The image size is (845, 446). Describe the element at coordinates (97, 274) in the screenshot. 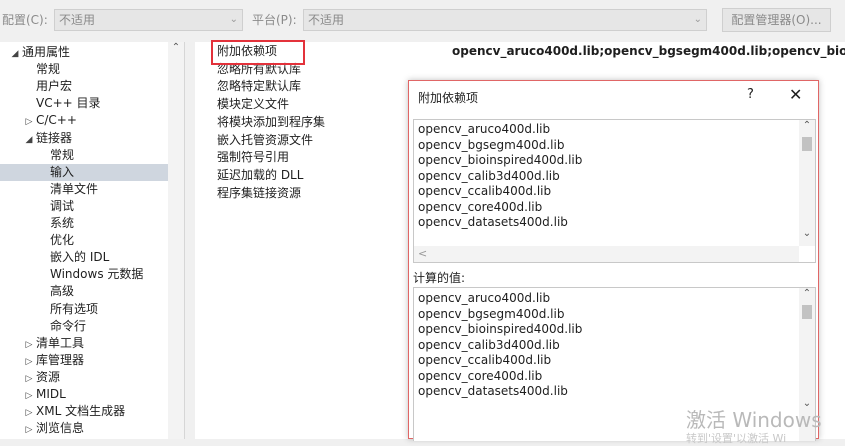

I see `tree-item-label: Windows 元数据` at that location.